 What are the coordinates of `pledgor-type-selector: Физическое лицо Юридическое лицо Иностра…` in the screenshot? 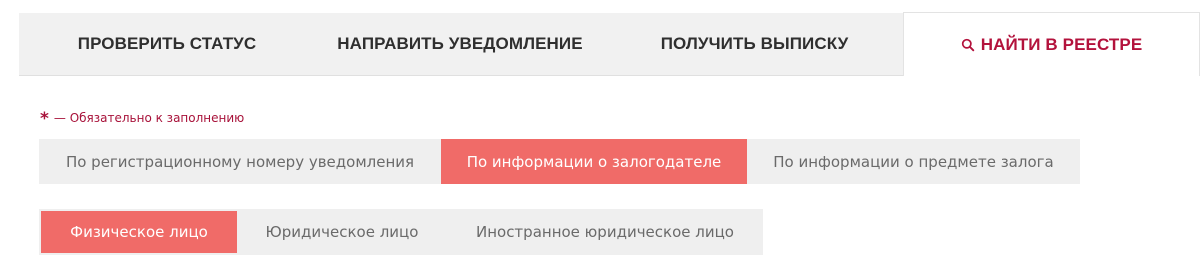 It's located at (401, 232).